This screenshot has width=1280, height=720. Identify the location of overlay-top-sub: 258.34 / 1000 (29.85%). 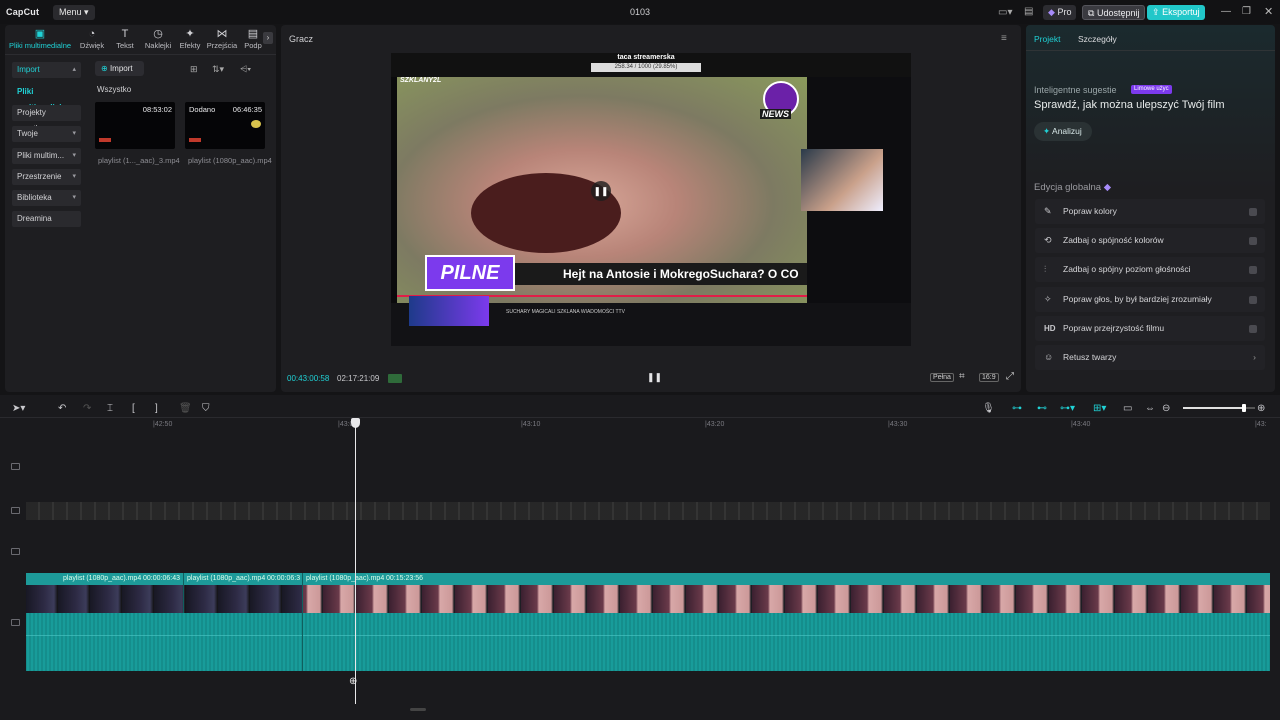
(646, 67).